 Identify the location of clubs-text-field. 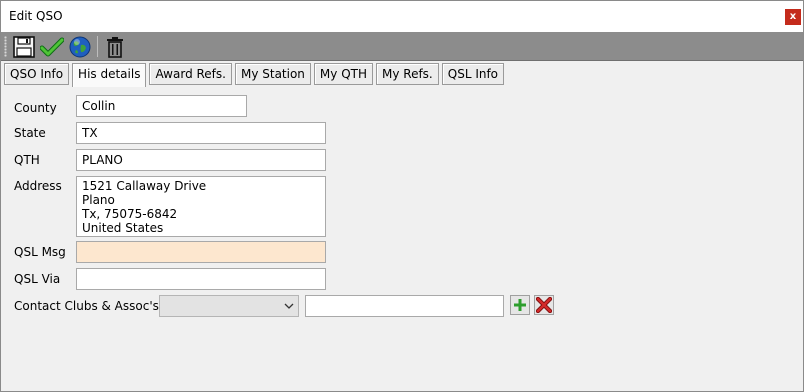
(404, 306).